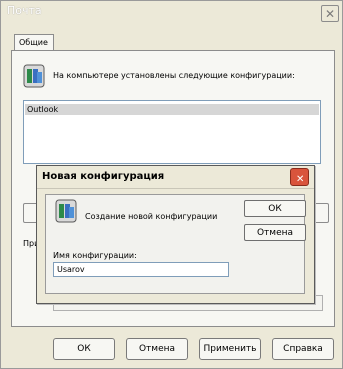 This screenshot has width=343, height=369. Describe the element at coordinates (103, 176) in the screenshot. I see `dialog-title: Новая конфигурация` at that location.